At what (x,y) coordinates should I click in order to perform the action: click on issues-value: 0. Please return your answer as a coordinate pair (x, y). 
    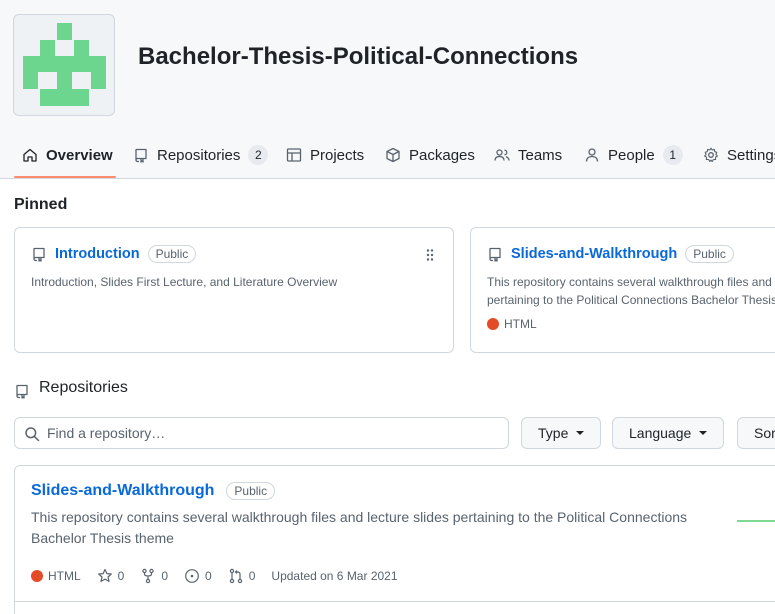
    Looking at the image, I should click on (208, 576).